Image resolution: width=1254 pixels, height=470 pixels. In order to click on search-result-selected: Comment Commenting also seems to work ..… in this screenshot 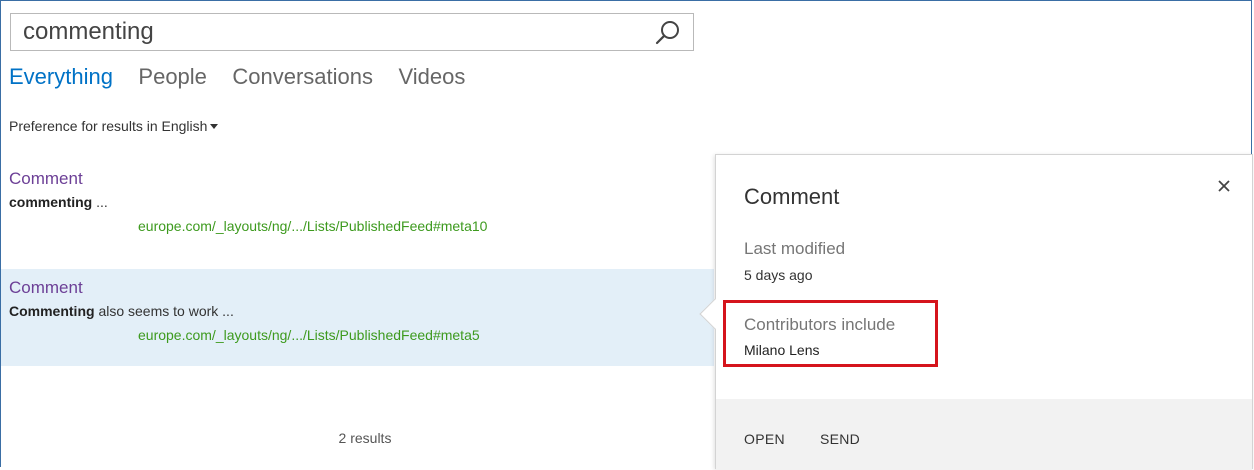, I will do `click(357, 317)`.